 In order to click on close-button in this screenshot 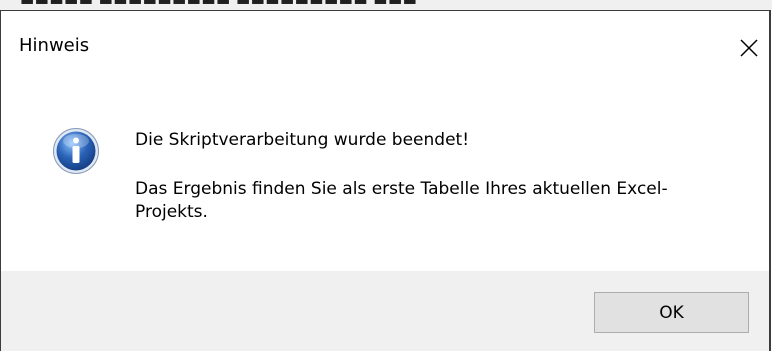, I will do `click(749, 48)`.